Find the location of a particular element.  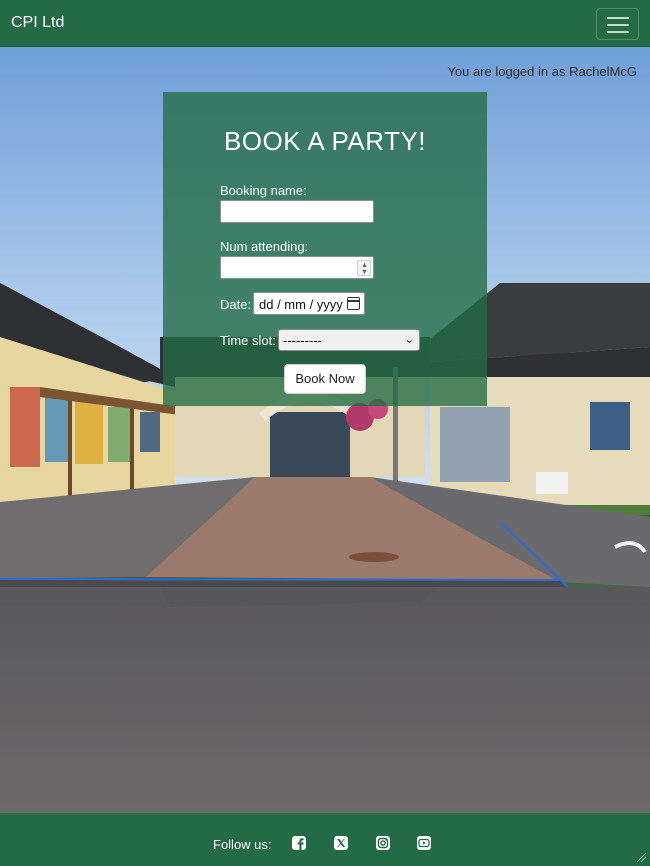

time-slot-value: --------- is located at coordinates (302, 340).